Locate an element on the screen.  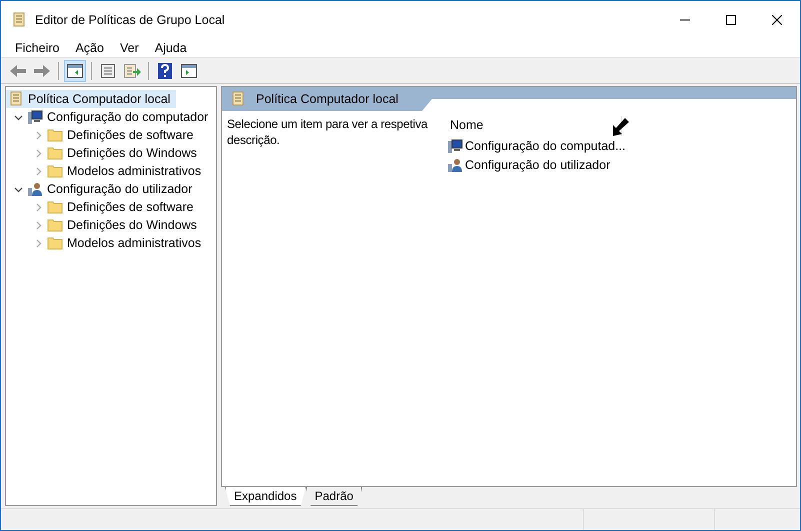
pane-title: Política Computador local is located at coordinates (327, 99).